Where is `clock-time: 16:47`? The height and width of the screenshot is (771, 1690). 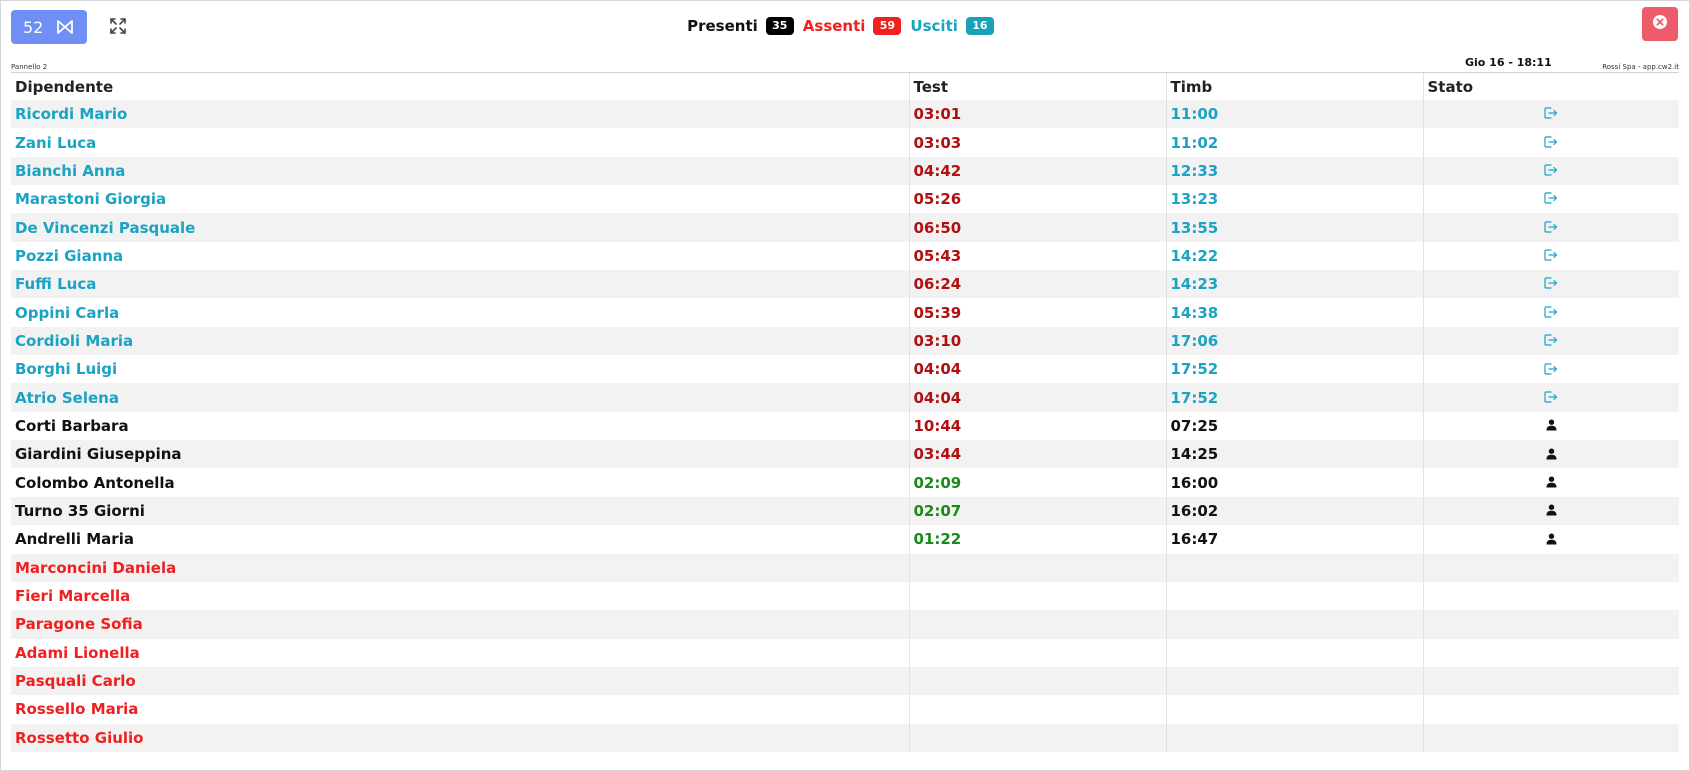 clock-time: 16:47 is located at coordinates (1294, 539).